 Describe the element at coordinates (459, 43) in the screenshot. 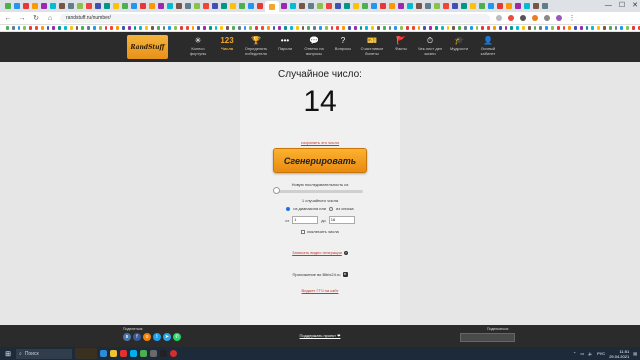

I see `nav-item-9: 🎓 Мудрости` at that location.